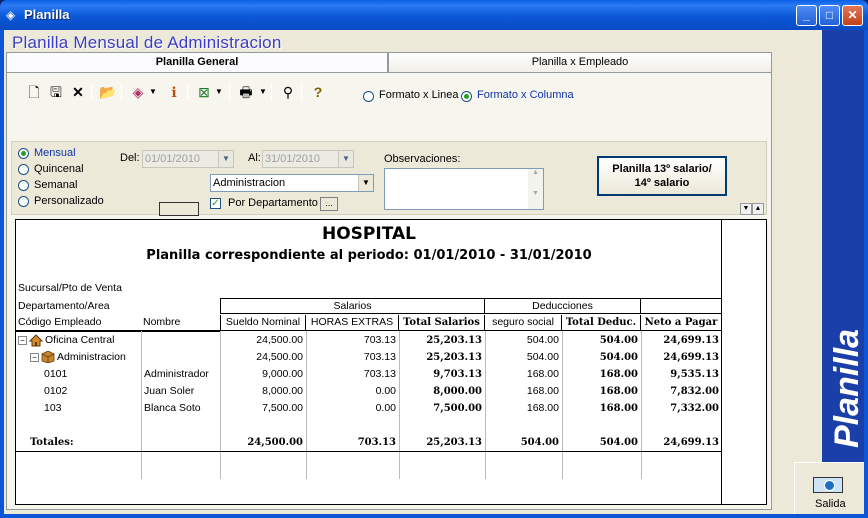  Describe the element at coordinates (525, 95) in the screenshot. I see `format-columna-label: Formato x Columna` at that location.